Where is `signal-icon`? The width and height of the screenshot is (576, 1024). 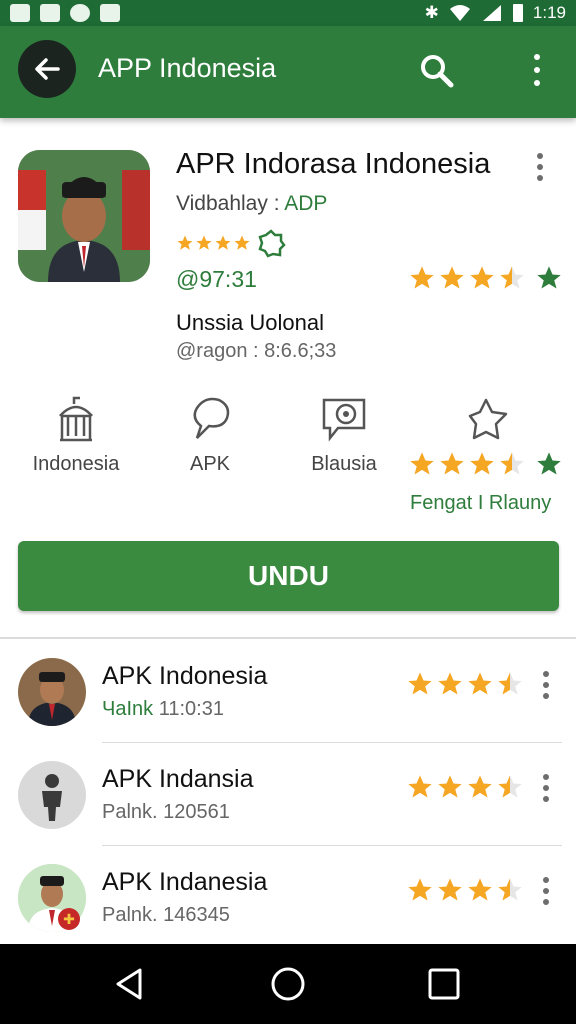
signal-icon is located at coordinates (491, 13).